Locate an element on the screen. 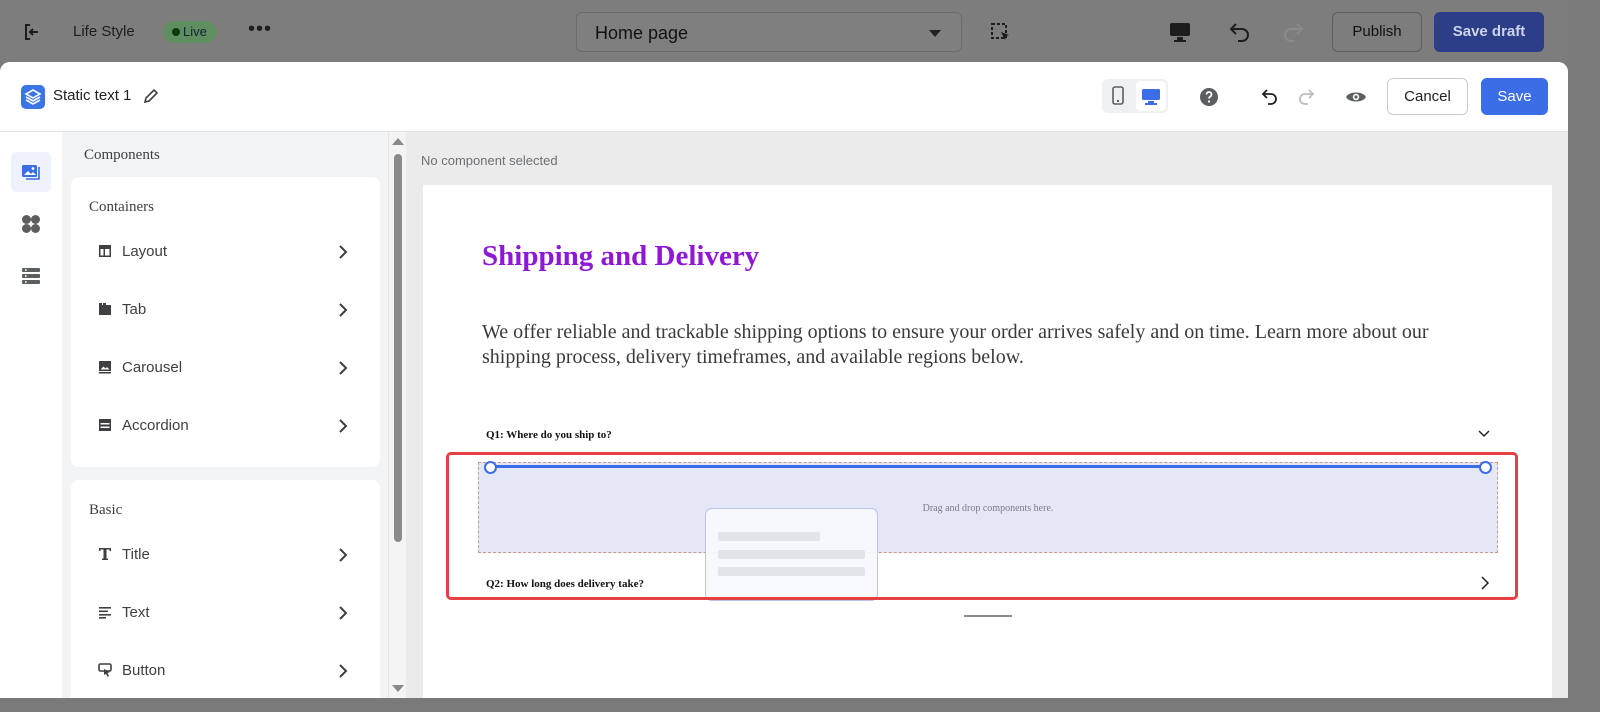 The width and height of the screenshot is (1600, 712). scroll-up-arrow-icon is located at coordinates (398, 141).